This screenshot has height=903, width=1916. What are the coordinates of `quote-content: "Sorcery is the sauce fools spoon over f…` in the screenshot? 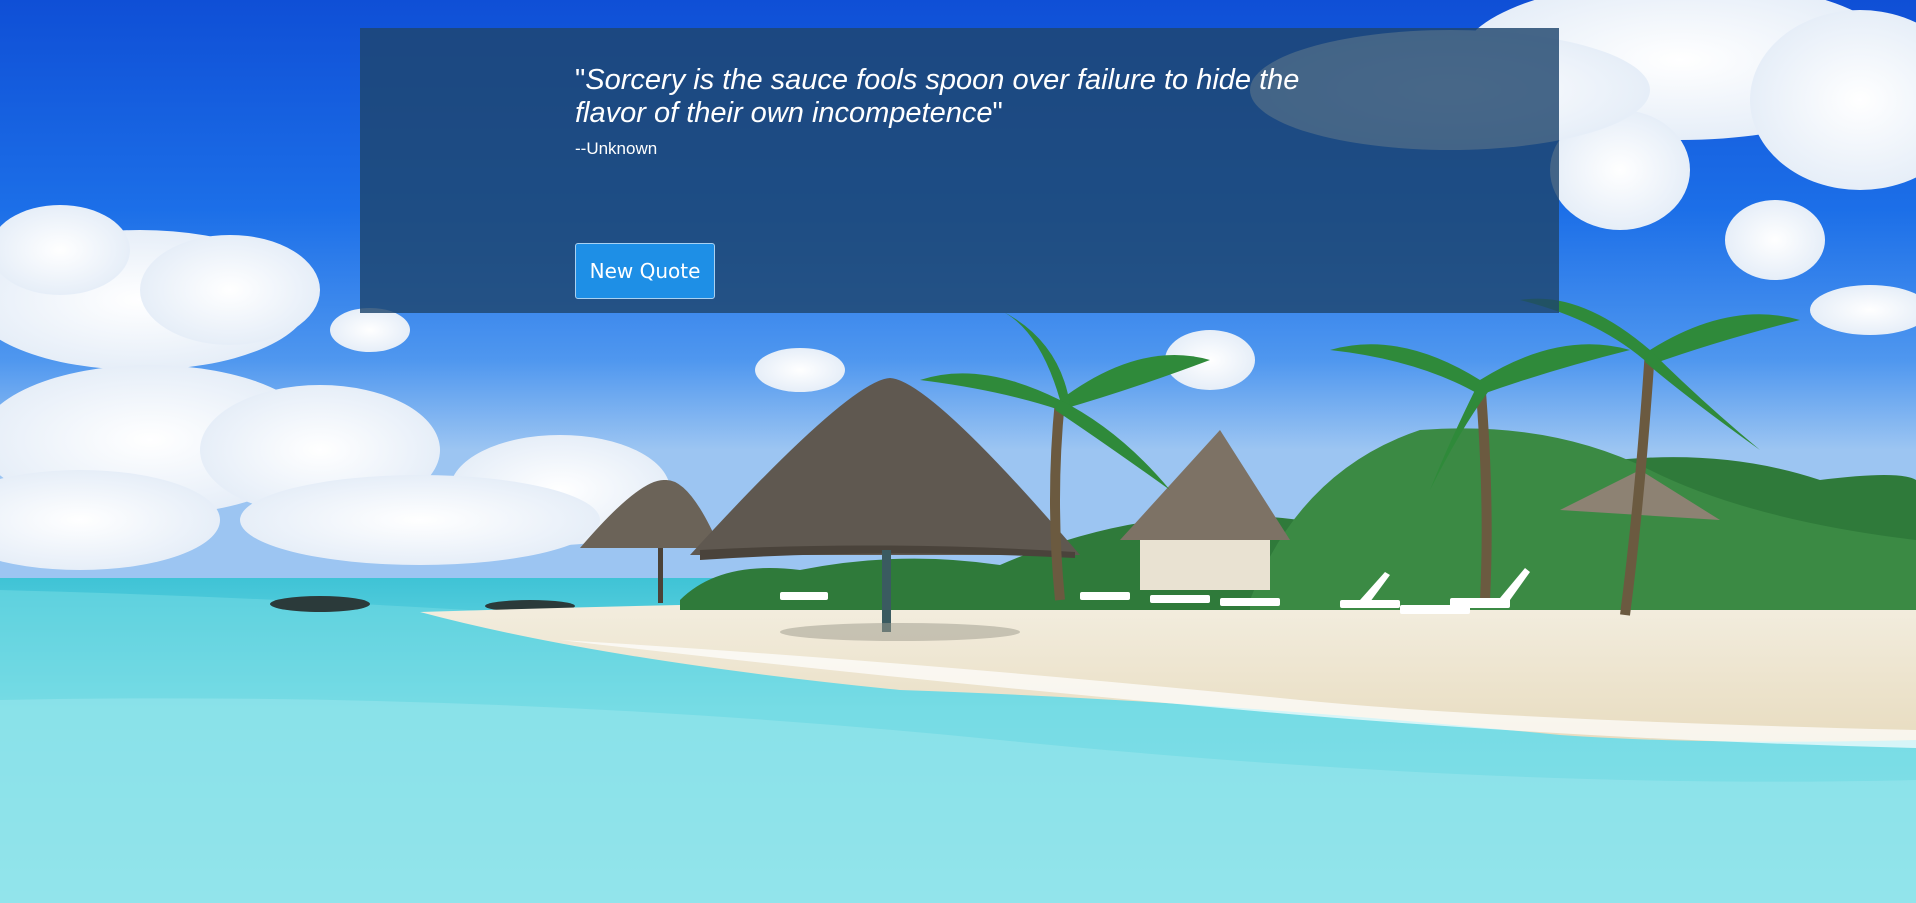 It's located at (965, 111).